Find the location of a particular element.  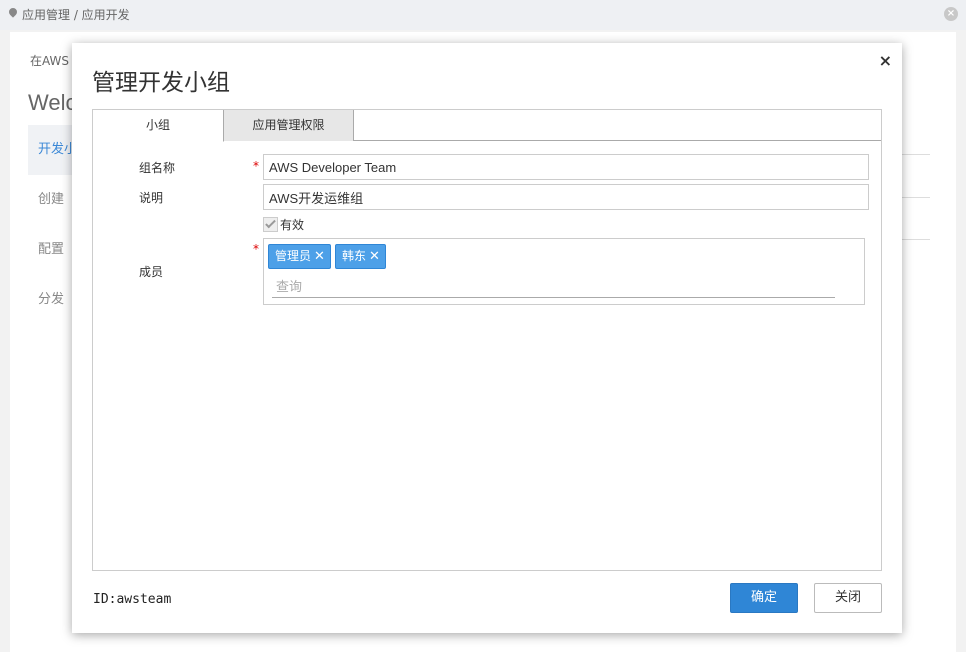

valid-label: 有效 is located at coordinates (292, 225).